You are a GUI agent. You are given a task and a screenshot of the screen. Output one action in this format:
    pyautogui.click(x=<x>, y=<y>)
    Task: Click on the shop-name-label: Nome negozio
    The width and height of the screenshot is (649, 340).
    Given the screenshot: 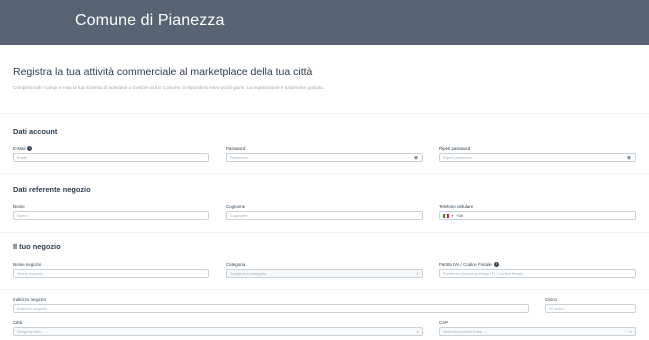 What is the action you would take?
    pyautogui.click(x=27, y=264)
    